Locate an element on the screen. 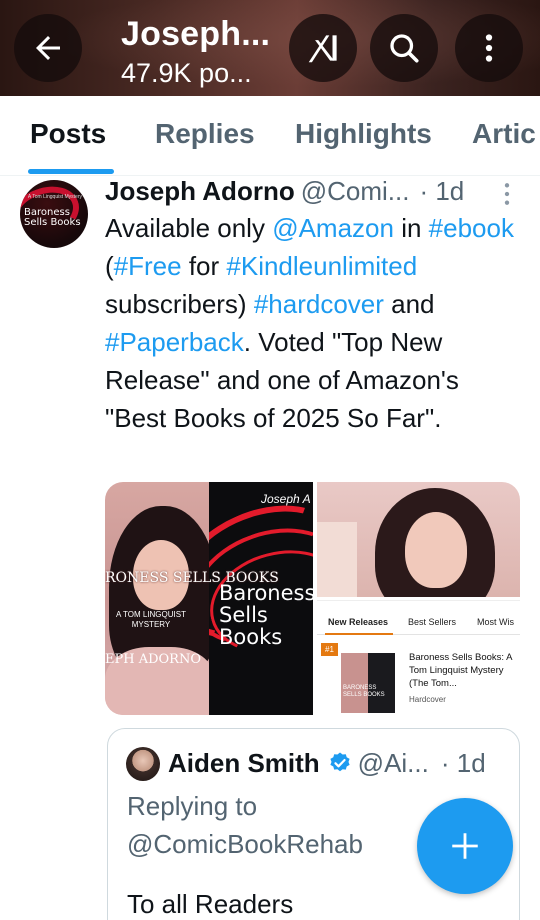  post-more-button is located at coordinates (507, 196).